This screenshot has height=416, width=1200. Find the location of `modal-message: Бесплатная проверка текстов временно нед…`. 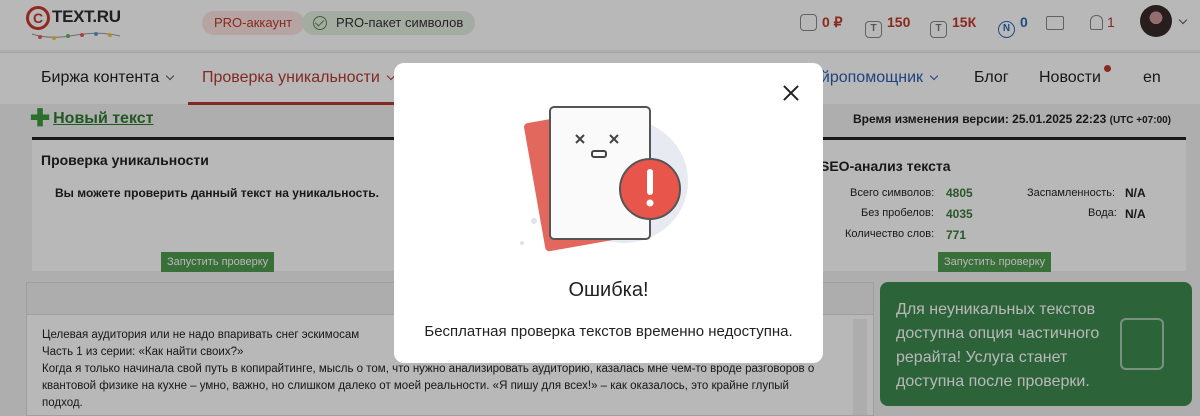

modal-message: Бесплатная проверка текстов временно нед… is located at coordinates (608, 331).